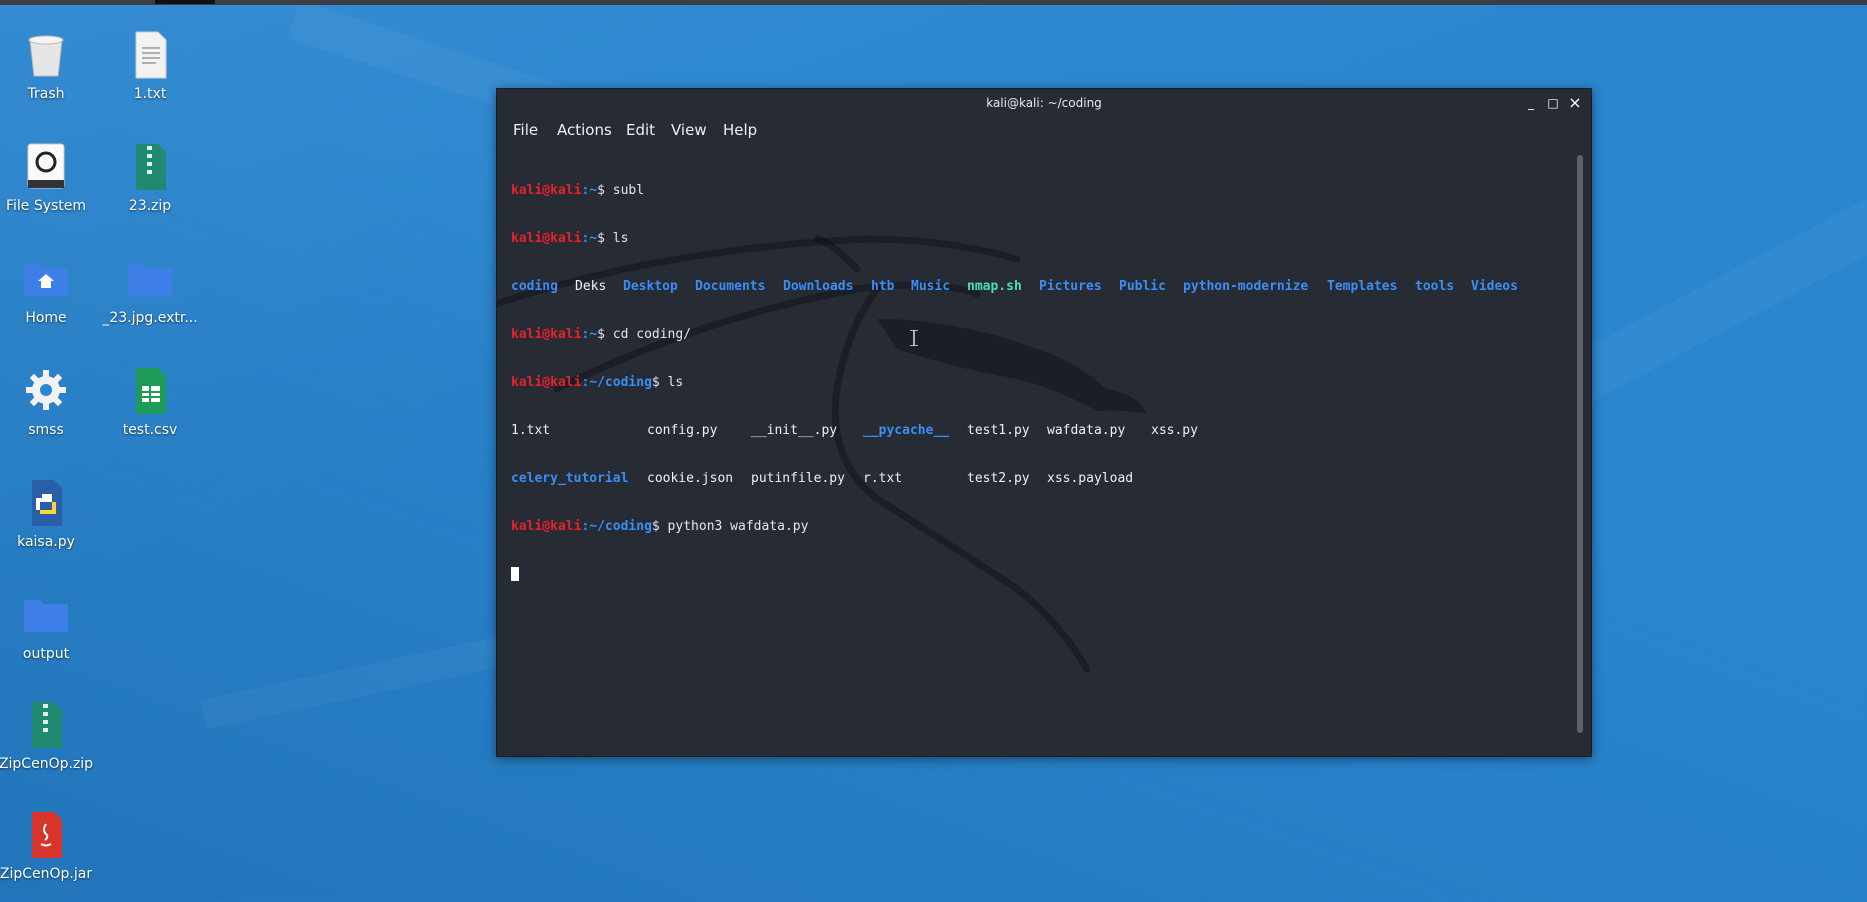  I want to click on spreadsheet-icon, so click(150, 391).